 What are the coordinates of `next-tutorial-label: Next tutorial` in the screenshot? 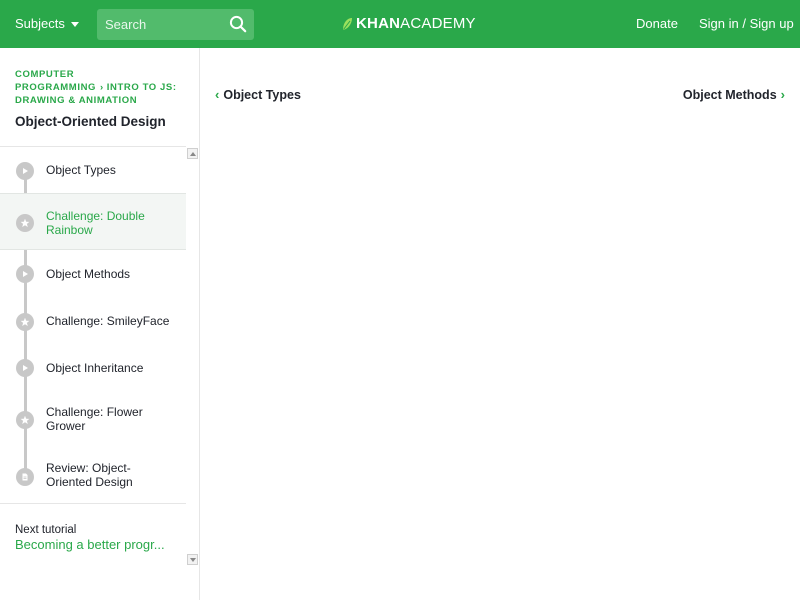 It's located at (46, 530).